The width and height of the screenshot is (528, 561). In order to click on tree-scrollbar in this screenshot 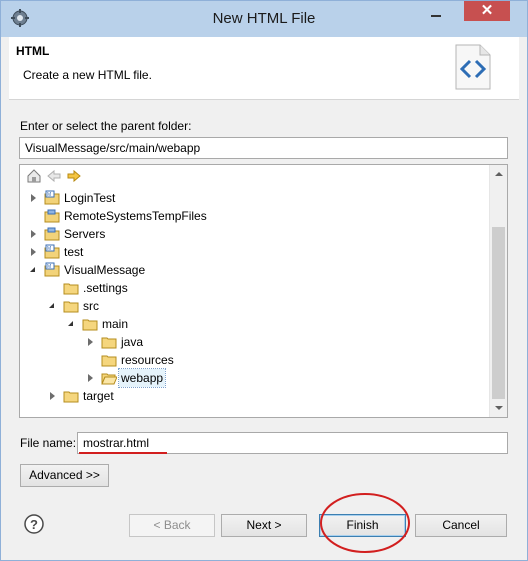, I will do `click(498, 291)`.